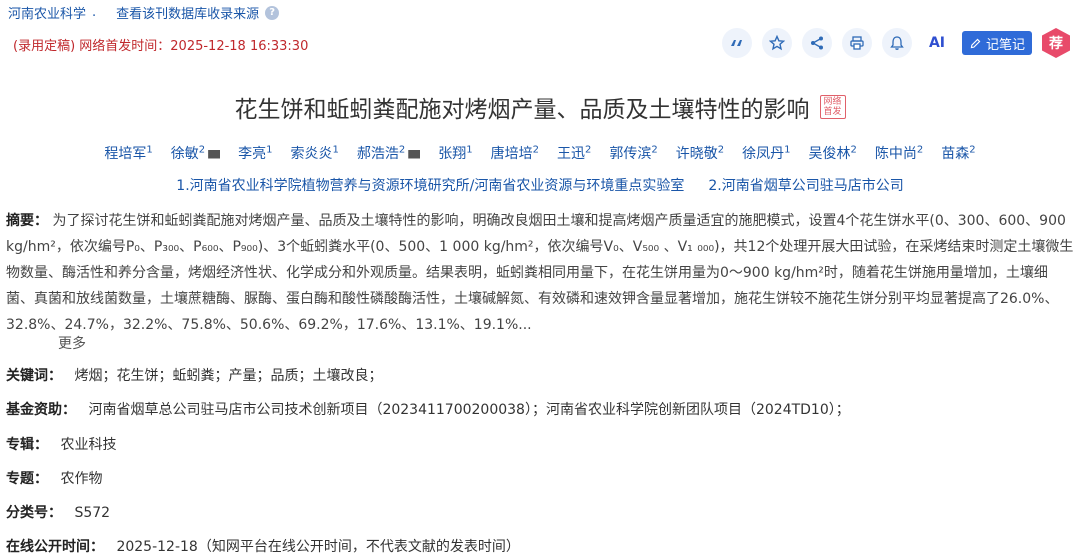 The image size is (1080, 557). Describe the element at coordinates (72, 343) in the screenshot. I see `more-link: 更多` at that location.